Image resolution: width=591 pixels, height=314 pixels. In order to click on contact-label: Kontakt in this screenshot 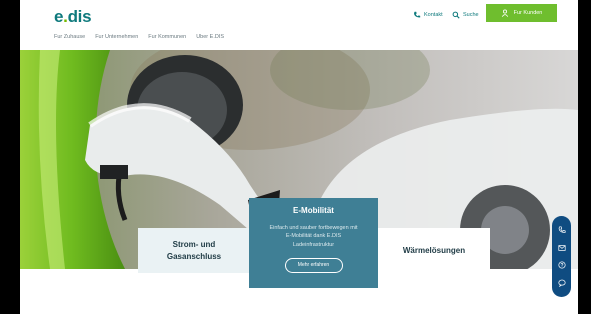, I will do `click(433, 15)`.